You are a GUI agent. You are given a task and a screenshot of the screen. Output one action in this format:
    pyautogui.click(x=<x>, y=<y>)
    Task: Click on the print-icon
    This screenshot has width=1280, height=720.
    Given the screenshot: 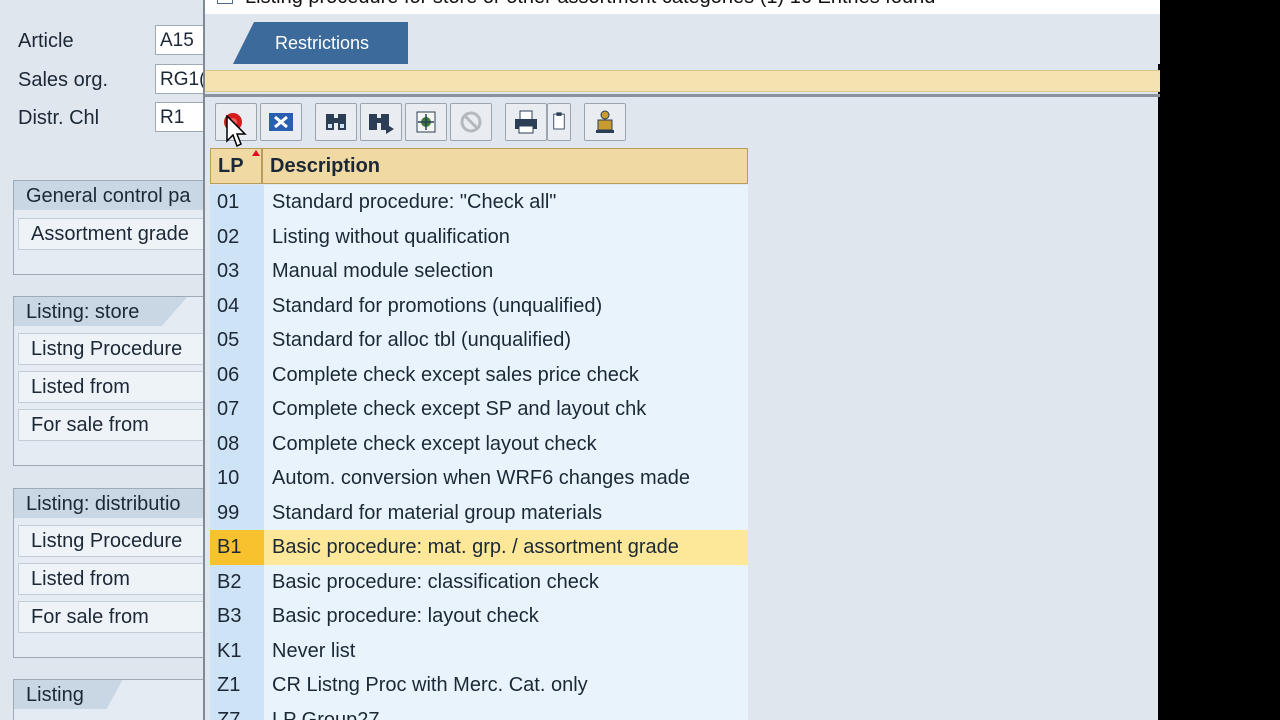 What is the action you would take?
    pyautogui.click(x=526, y=122)
    